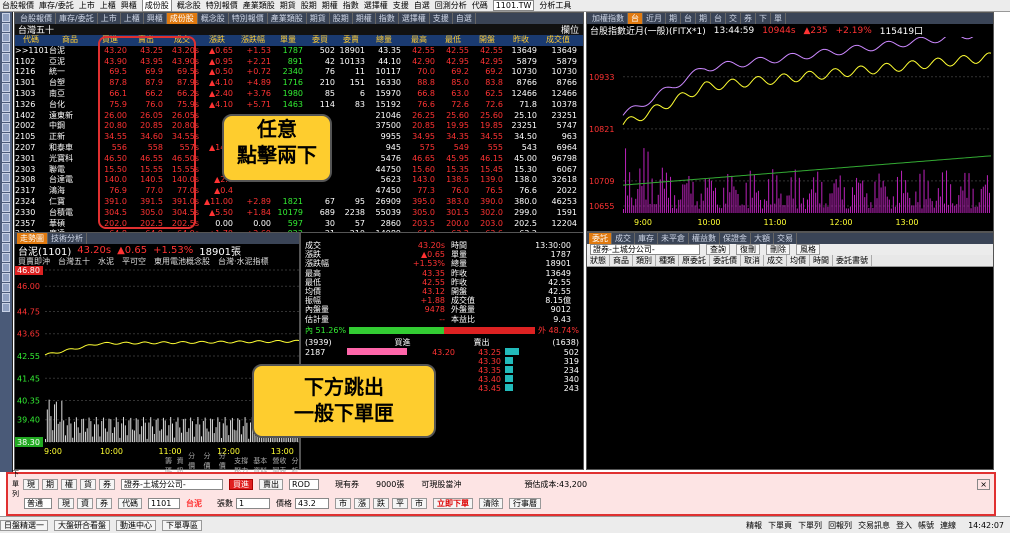 Image resolution: width=1010 pixels, height=533 pixels. Describe the element at coordinates (182, 525) in the screenshot. I see `status-tab: 下單專區` at that location.